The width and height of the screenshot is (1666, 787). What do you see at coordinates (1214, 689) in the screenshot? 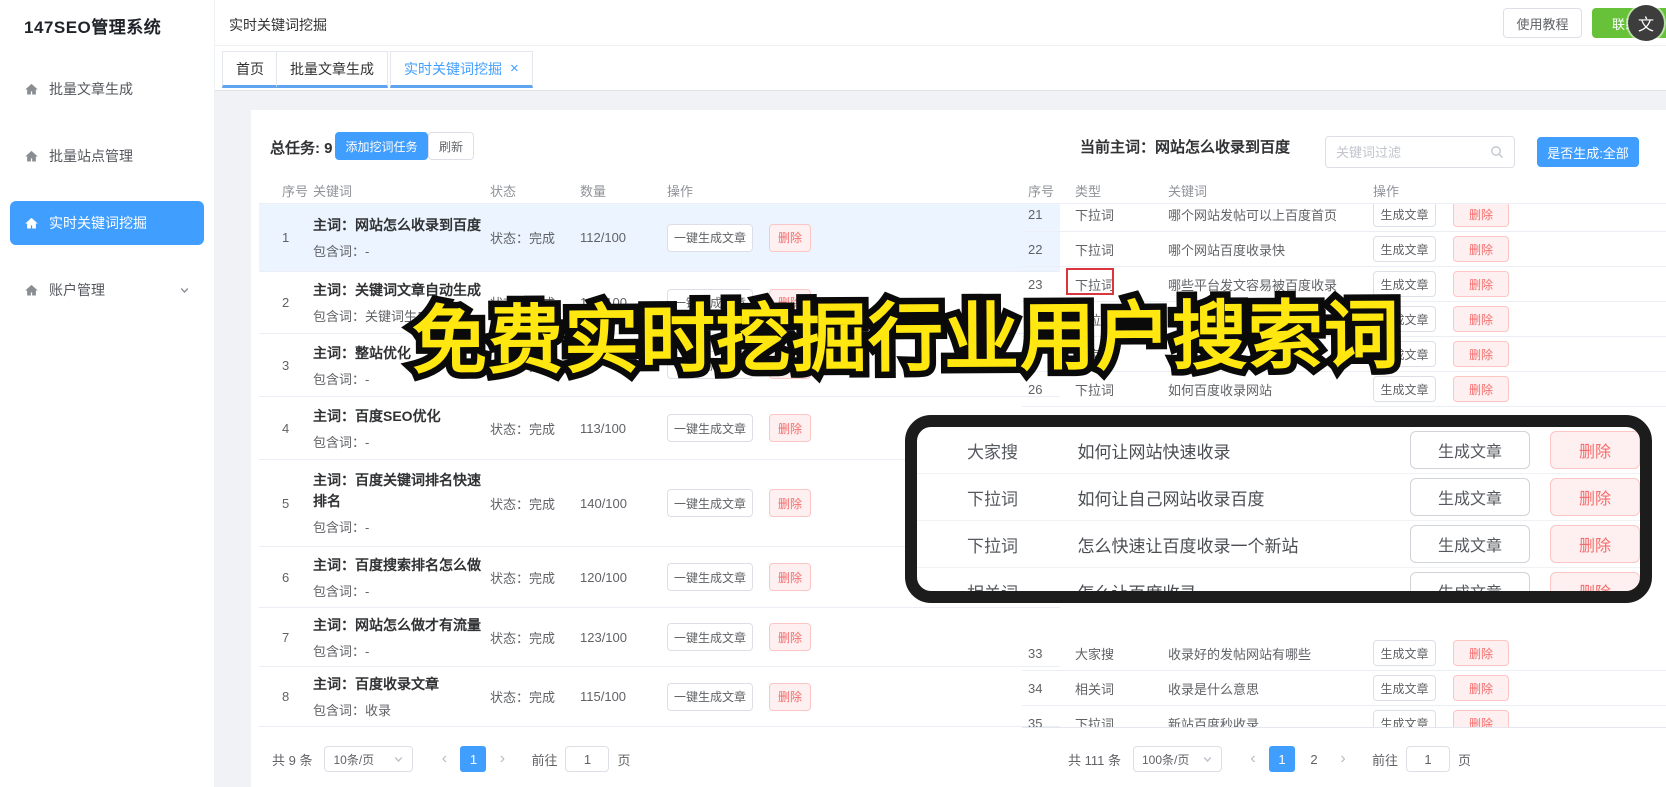
I see `keyword-cell: 收录是什么意思` at bounding box center [1214, 689].